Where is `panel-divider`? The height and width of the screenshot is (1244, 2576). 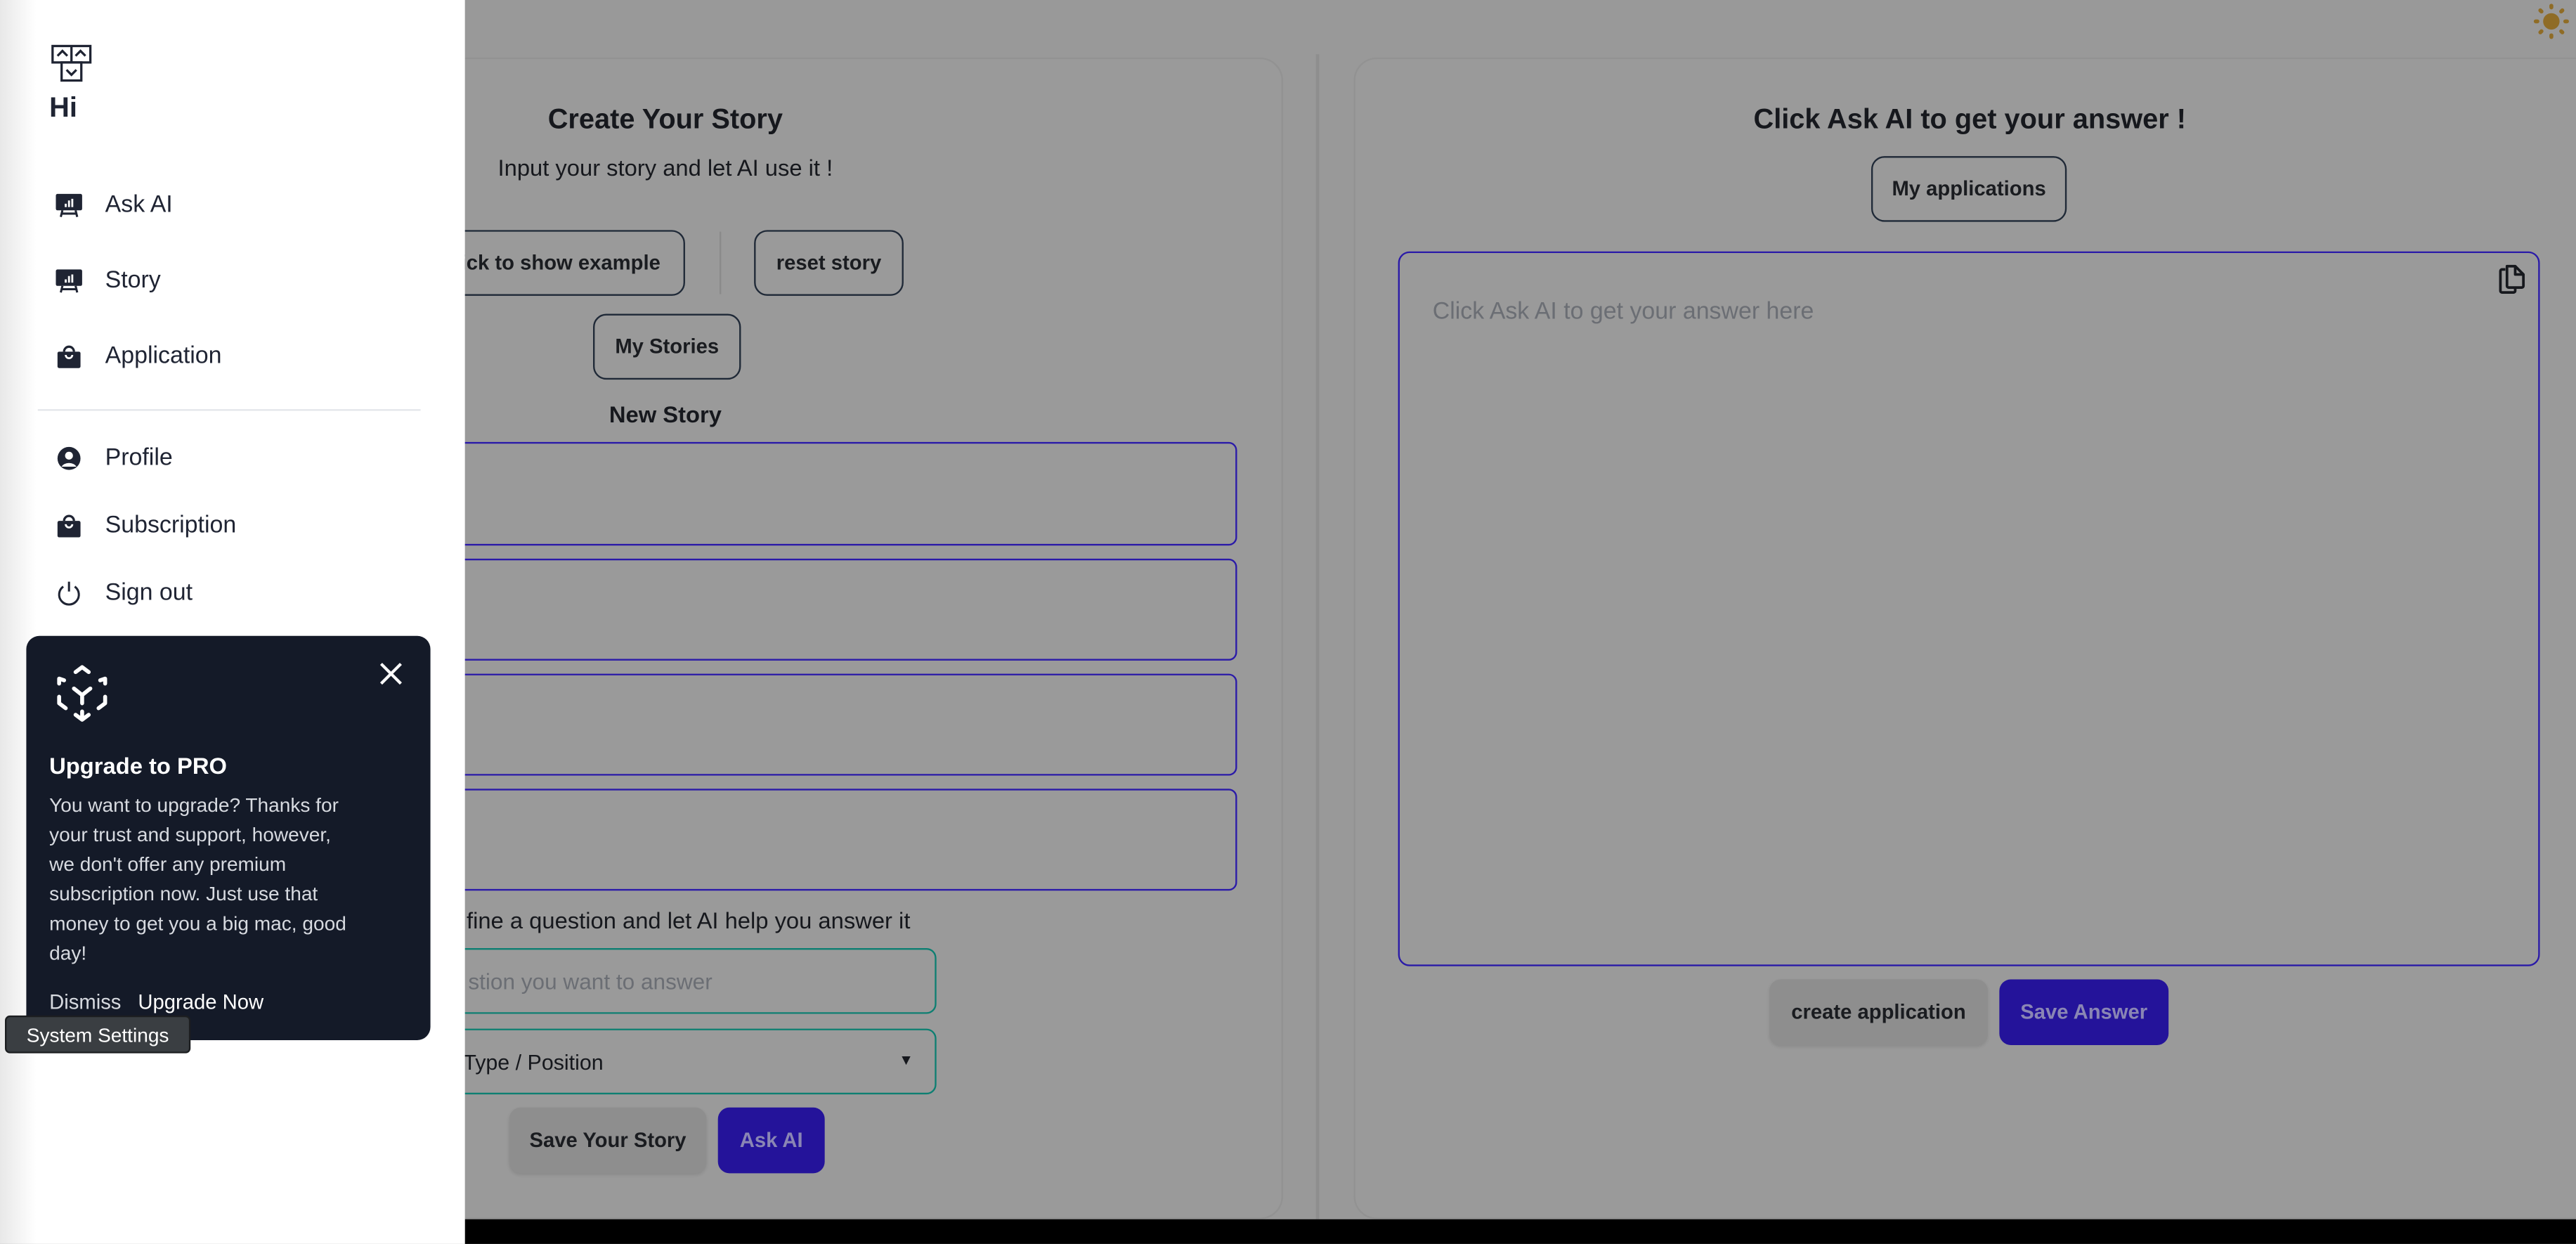
panel-divider is located at coordinates (1317, 637).